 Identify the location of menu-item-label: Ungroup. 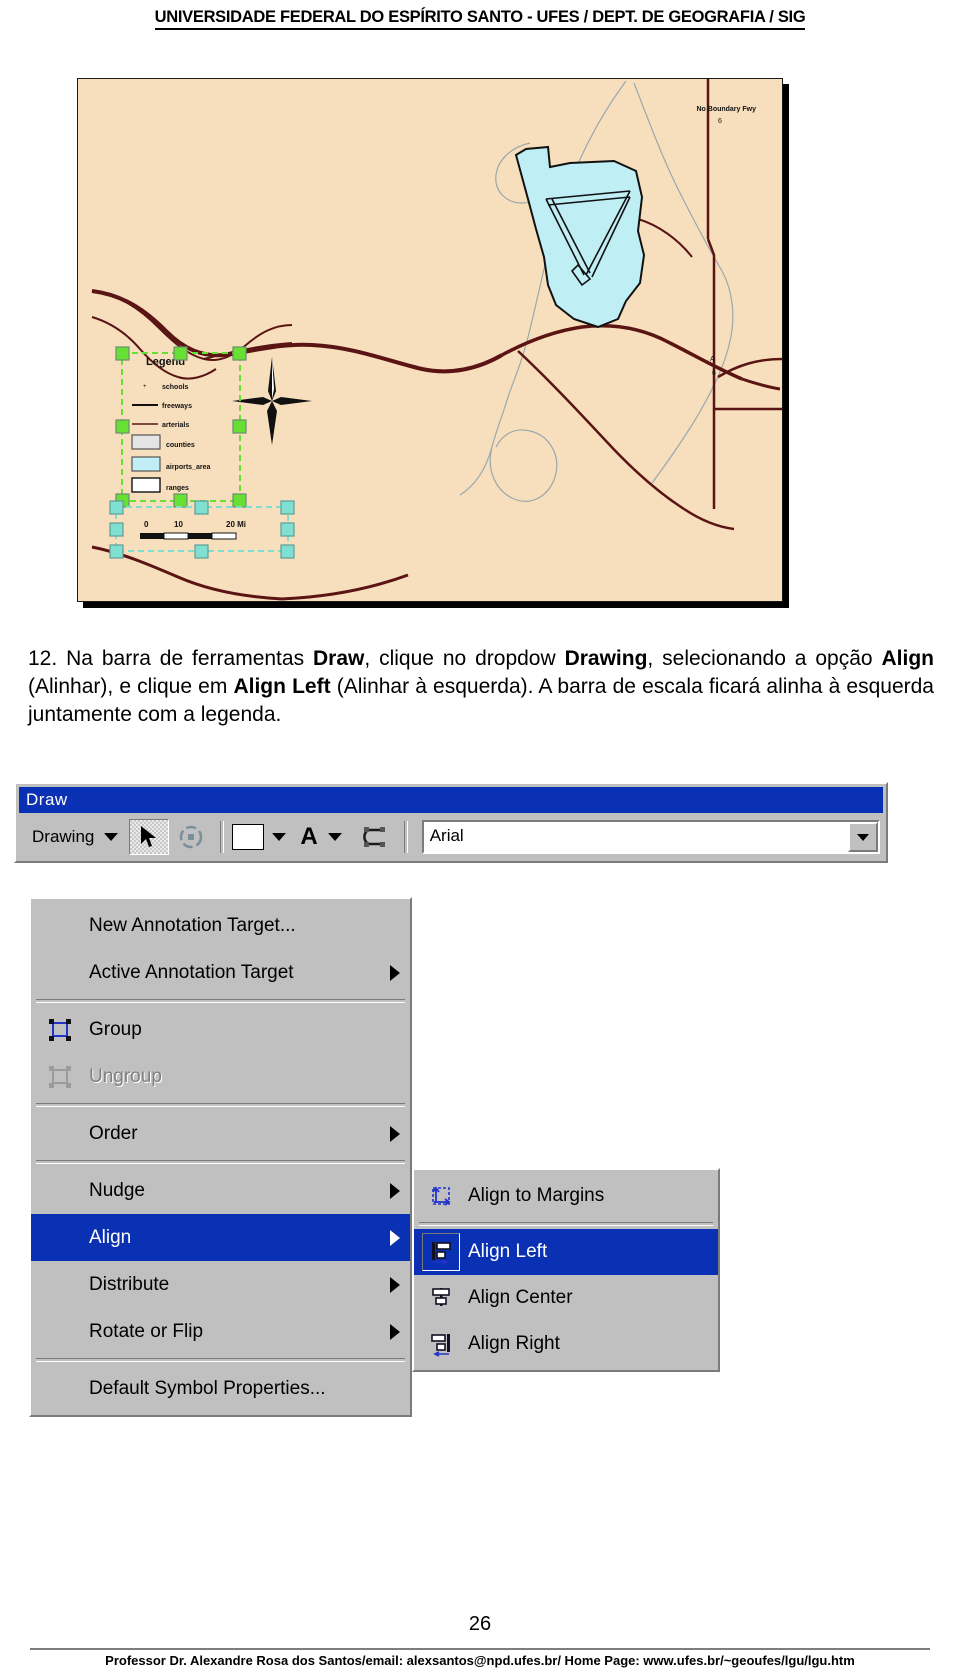
(125, 1076).